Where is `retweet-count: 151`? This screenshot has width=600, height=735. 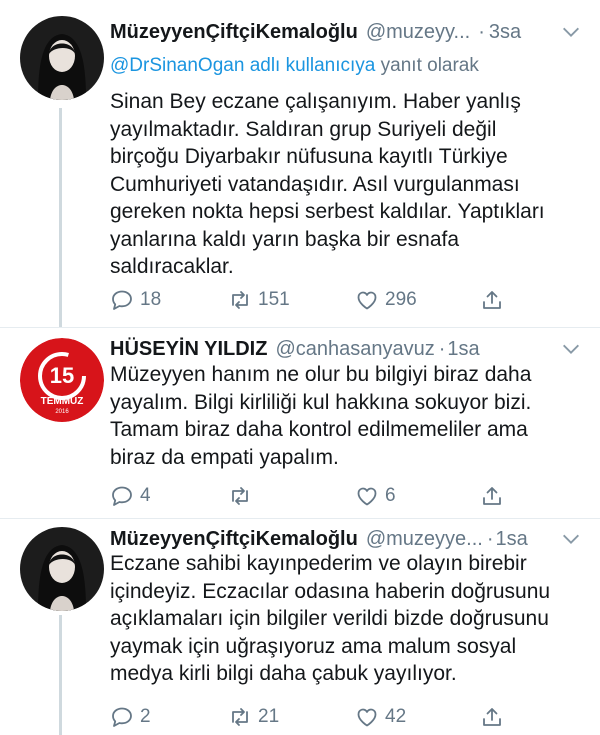
retweet-count: 151 is located at coordinates (274, 299).